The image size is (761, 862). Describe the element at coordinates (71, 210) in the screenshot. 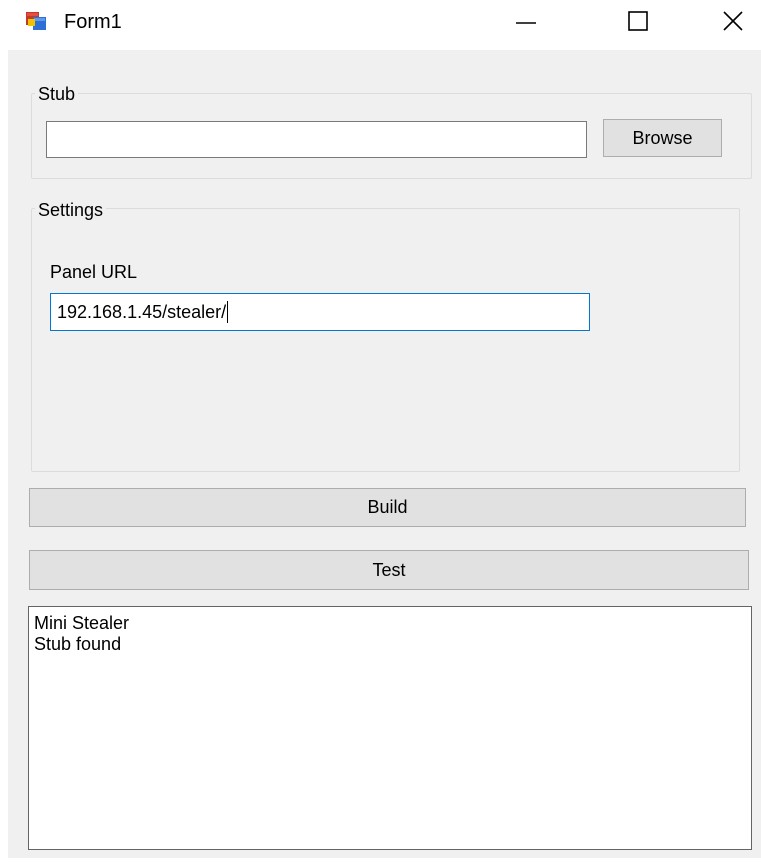

I see `settings-group-title: Settings` at that location.